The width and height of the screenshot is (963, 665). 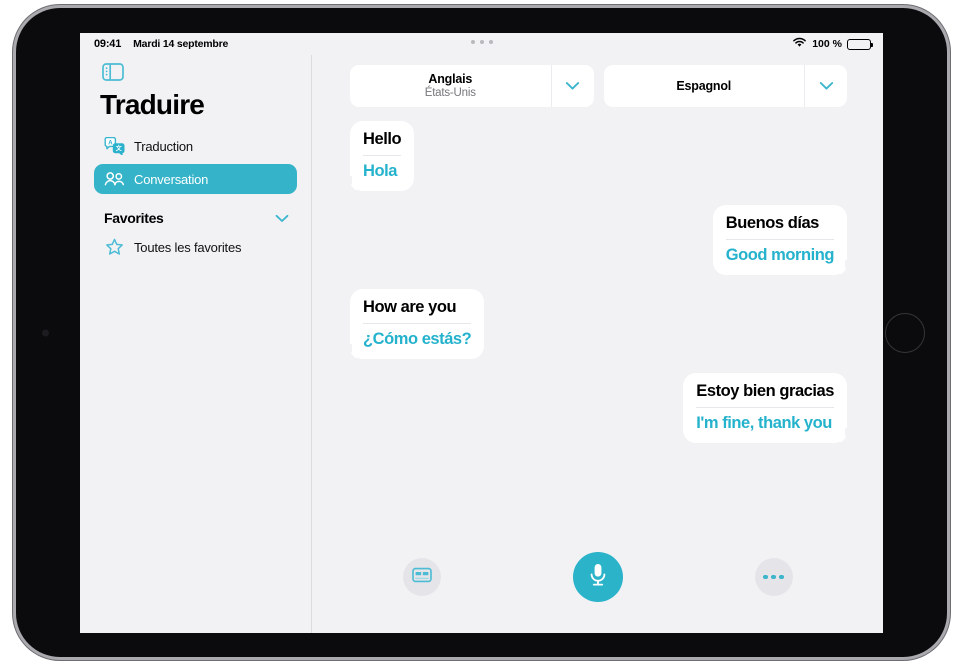 I want to click on target-language-value: Espagnol, so click(x=704, y=86).